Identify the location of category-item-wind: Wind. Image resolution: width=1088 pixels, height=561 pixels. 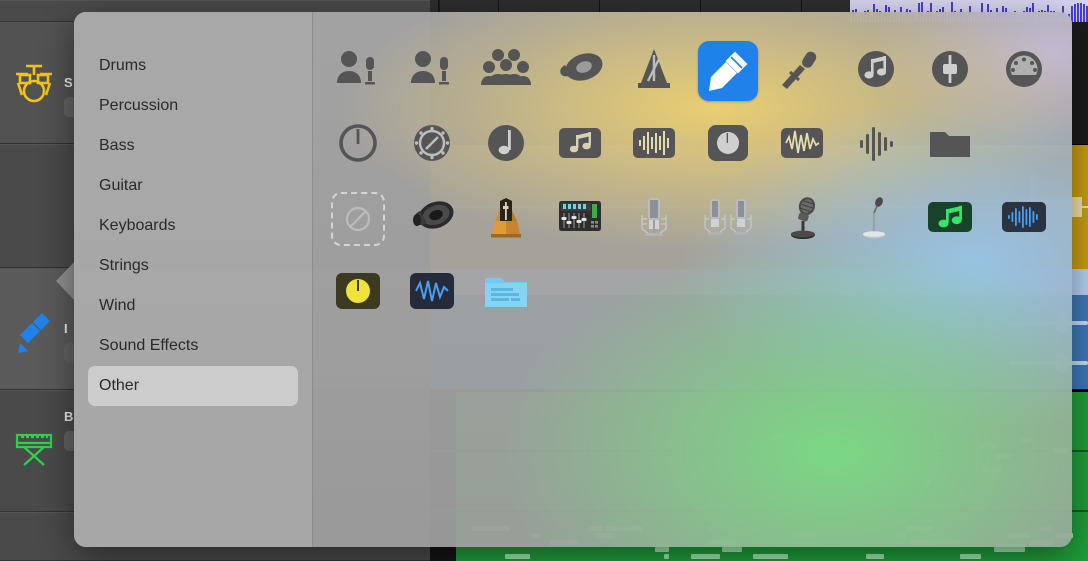
(193, 306).